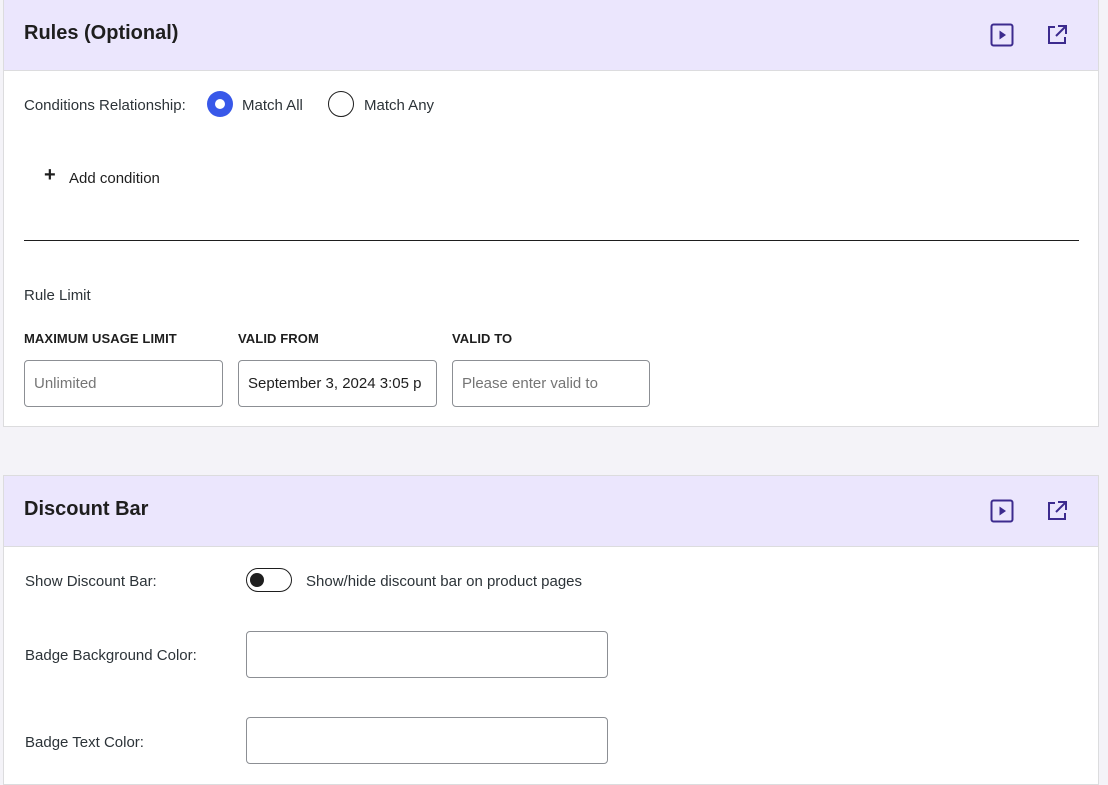 This screenshot has width=1108, height=785. I want to click on badge-background-color-input, so click(427, 654).